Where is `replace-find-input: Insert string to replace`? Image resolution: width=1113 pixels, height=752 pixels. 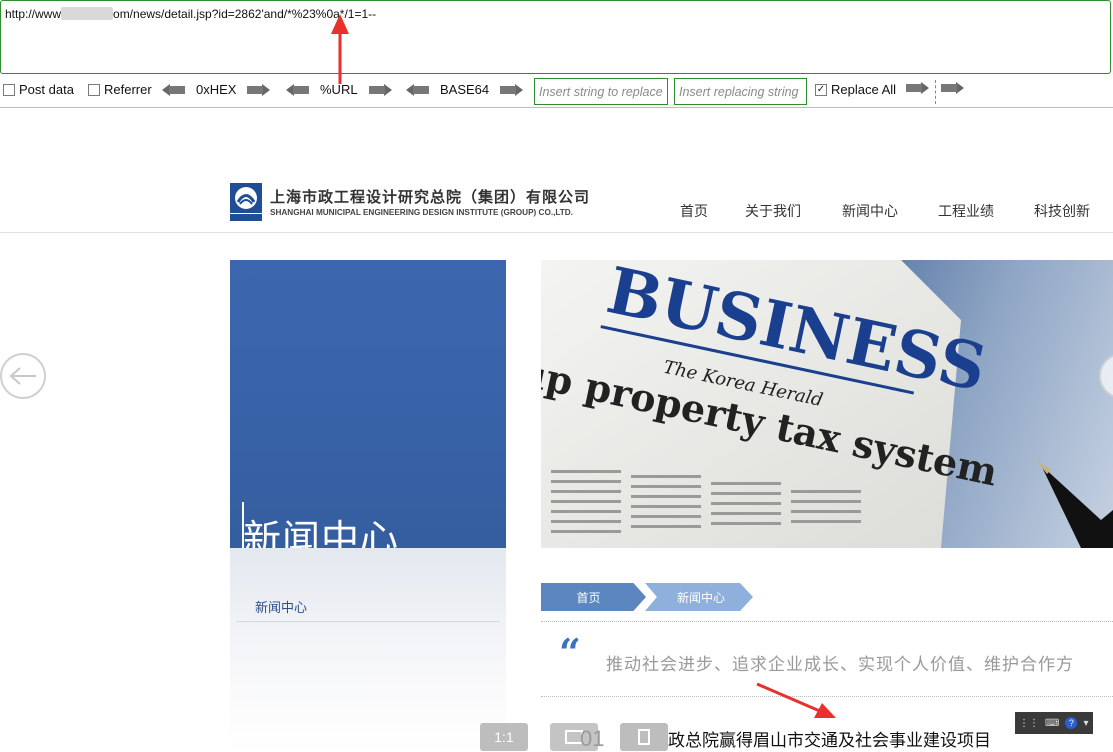
replace-find-input: Insert string to replace is located at coordinates (601, 91).